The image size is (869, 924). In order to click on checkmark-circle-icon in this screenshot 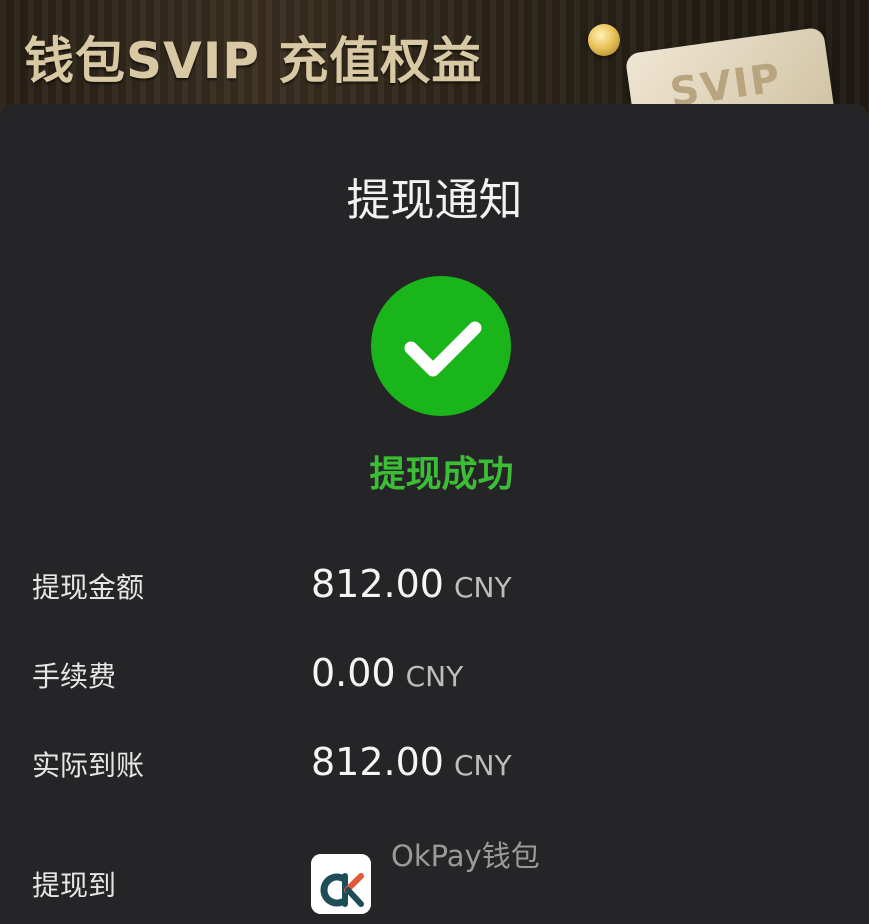, I will do `click(441, 346)`.